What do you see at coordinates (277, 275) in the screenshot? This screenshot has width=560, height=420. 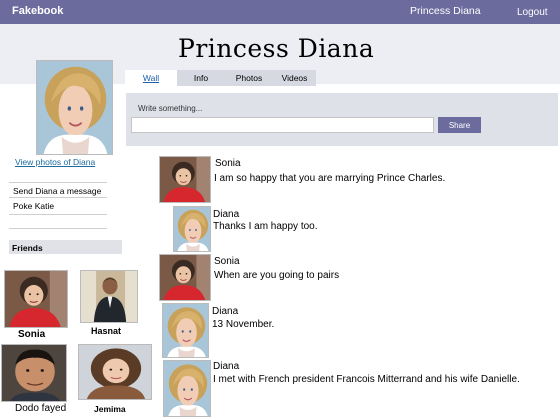 I see `post-text: When are you going to pairs` at bounding box center [277, 275].